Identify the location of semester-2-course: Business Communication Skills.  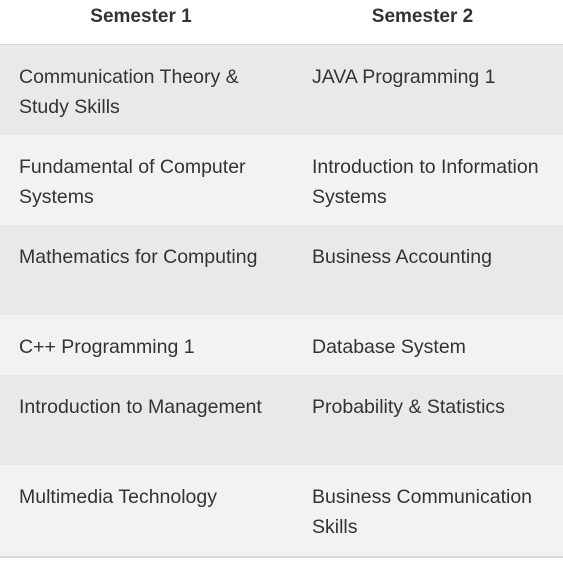
(422, 512).